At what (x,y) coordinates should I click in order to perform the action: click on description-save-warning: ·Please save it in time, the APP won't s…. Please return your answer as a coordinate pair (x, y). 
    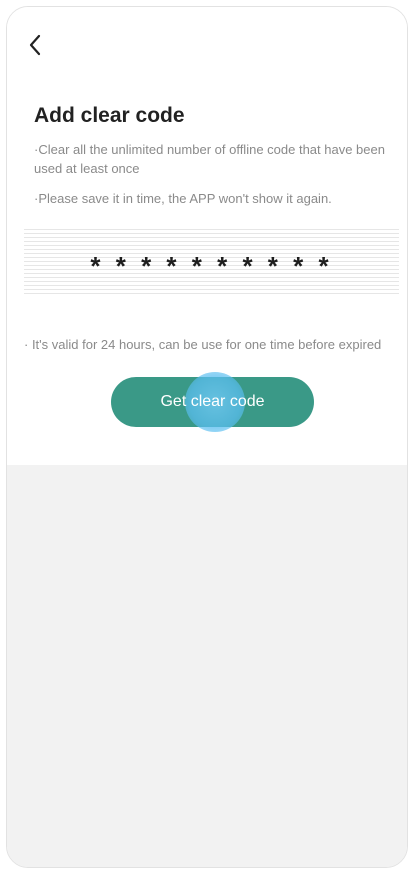
    Looking at the image, I should click on (183, 198).